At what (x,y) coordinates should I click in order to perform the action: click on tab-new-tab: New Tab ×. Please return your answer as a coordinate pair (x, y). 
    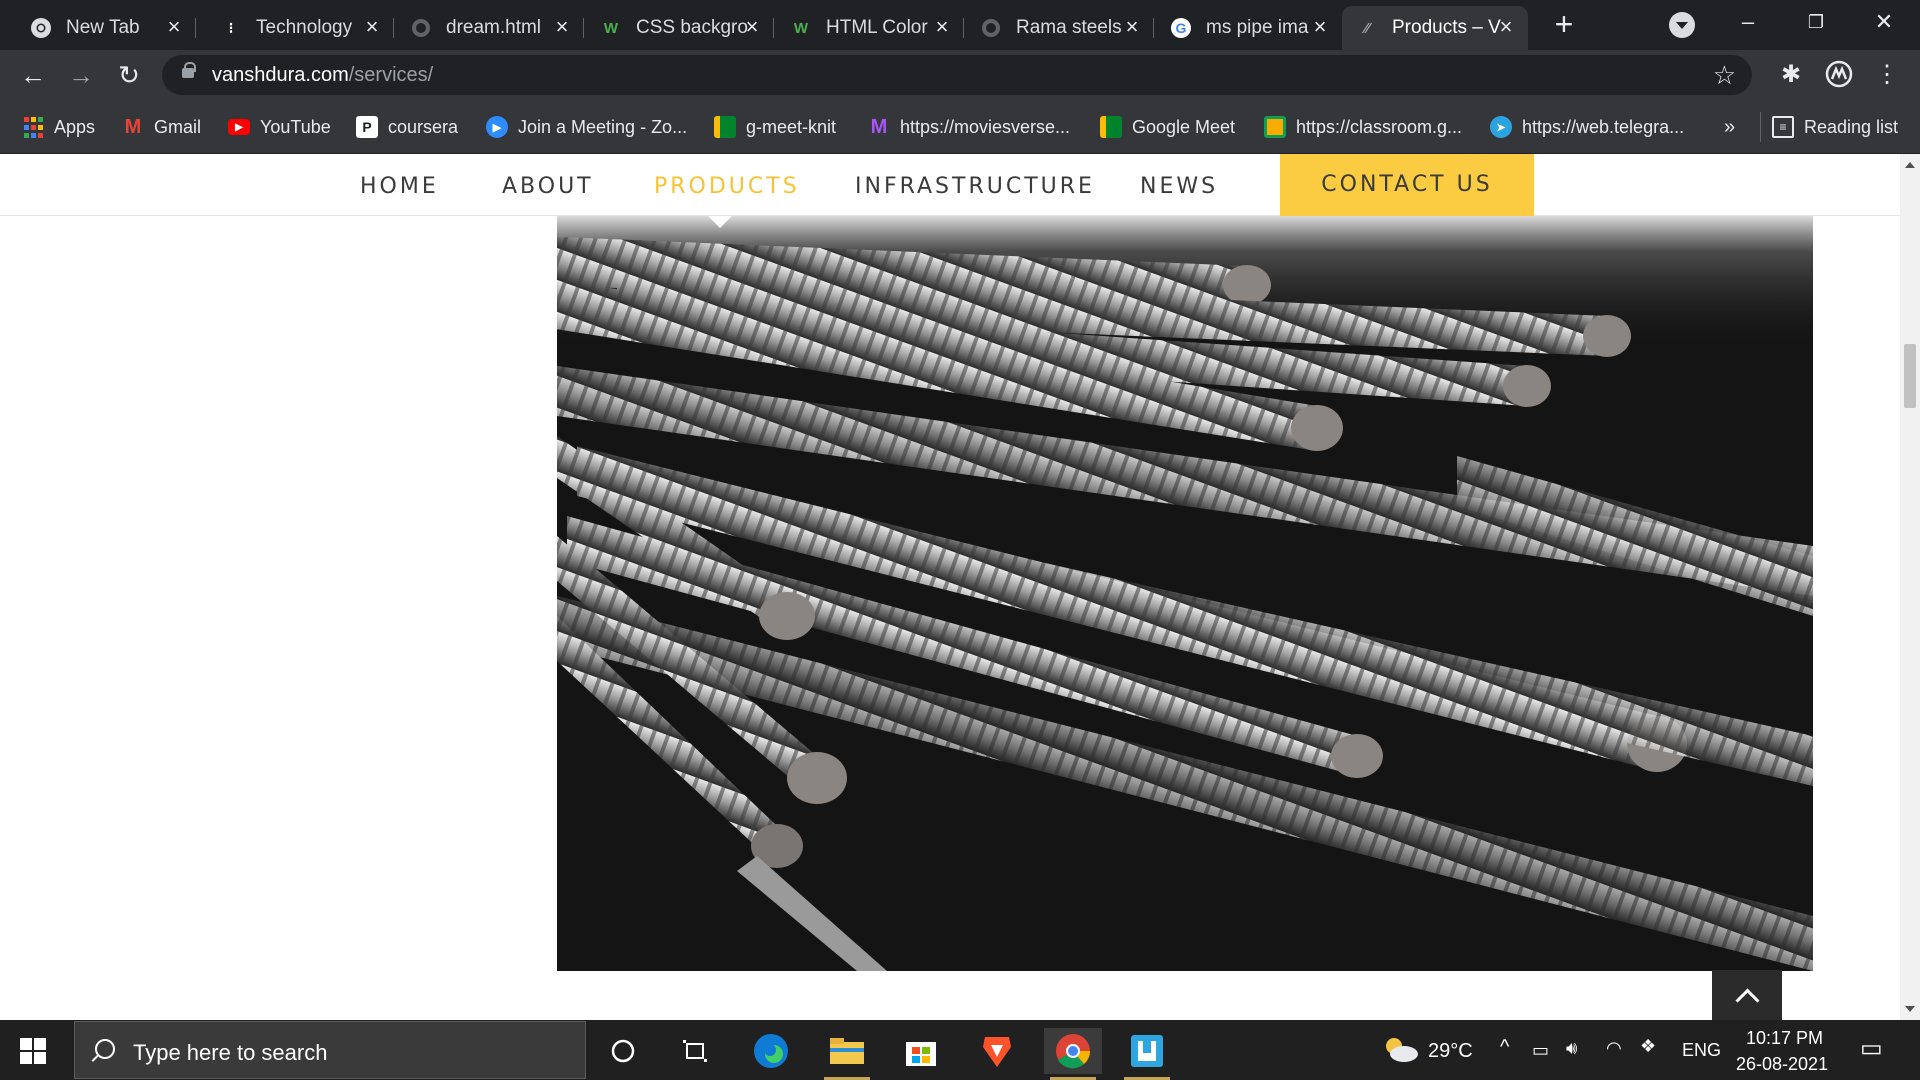
    Looking at the image, I should click on (106, 28).